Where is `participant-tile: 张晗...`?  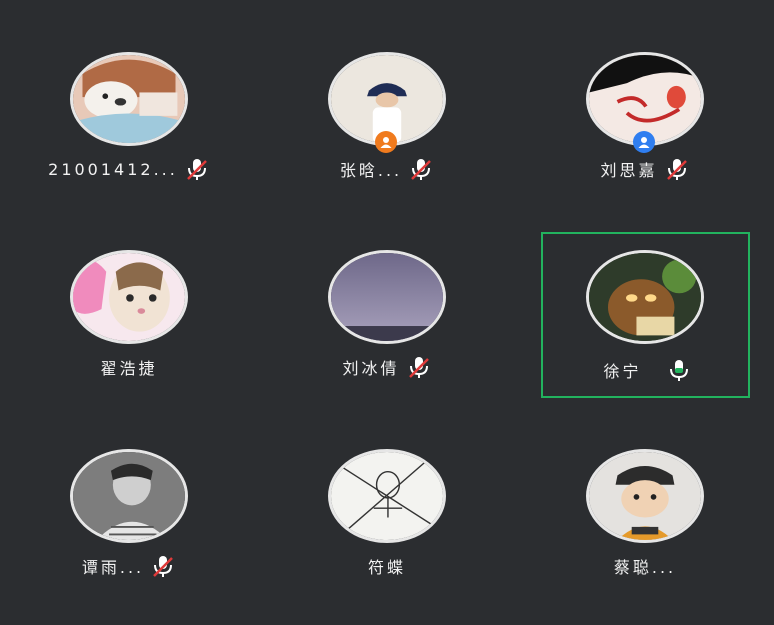
participant-tile: 张晗... is located at coordinates (387, 134).